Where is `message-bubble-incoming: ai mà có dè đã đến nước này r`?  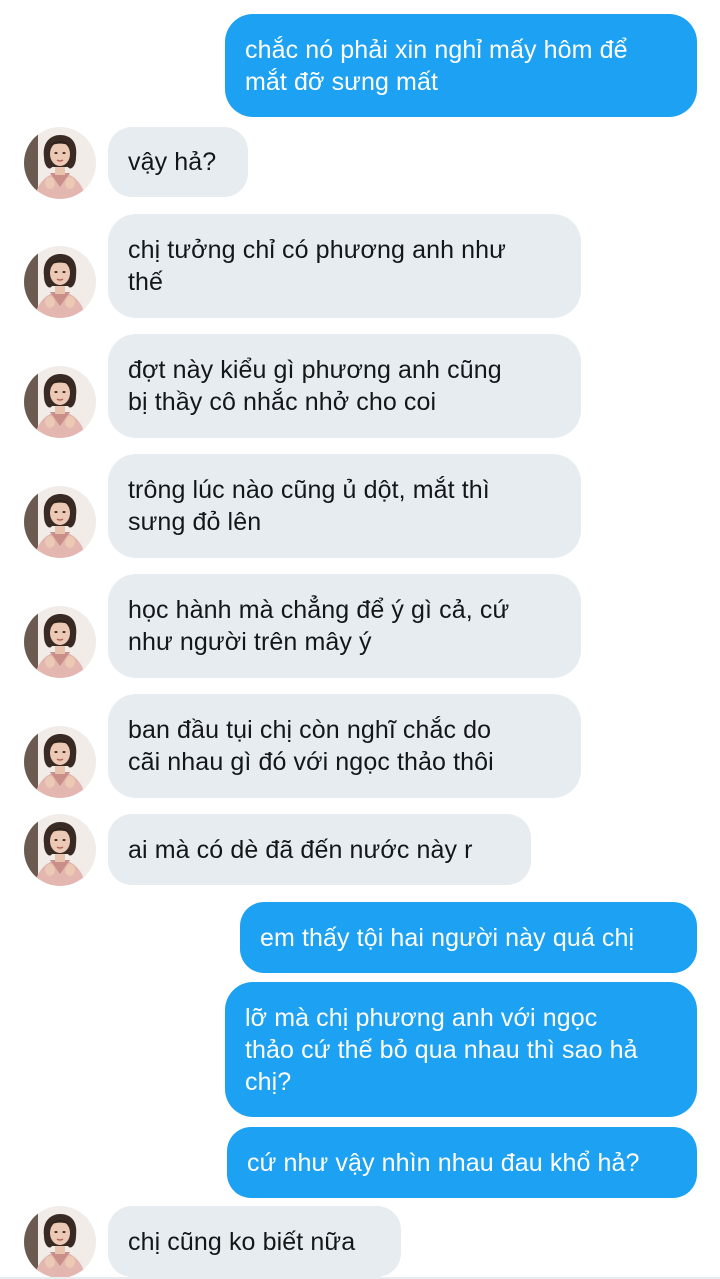
message-bubble-incoming: ai mà có dè đã đến nước này r is located at coordinates (319, 849).